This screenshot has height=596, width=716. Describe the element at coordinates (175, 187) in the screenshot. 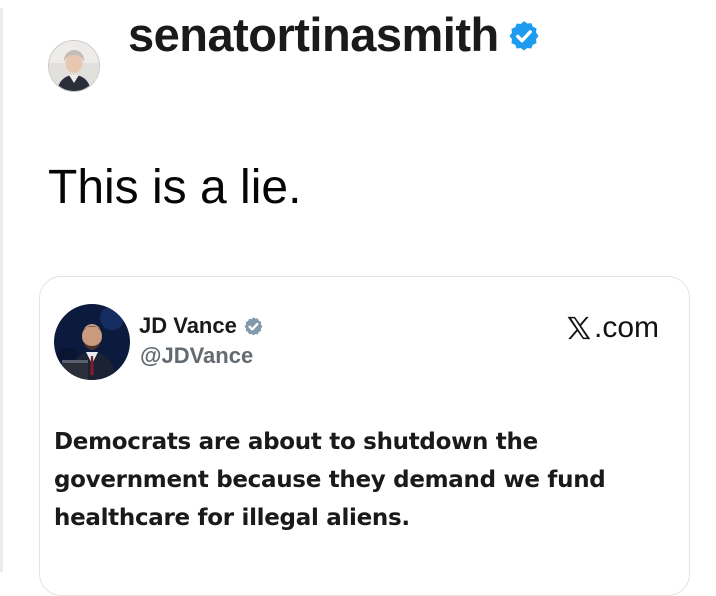

I see `post-text: This is a lie.` at that location.